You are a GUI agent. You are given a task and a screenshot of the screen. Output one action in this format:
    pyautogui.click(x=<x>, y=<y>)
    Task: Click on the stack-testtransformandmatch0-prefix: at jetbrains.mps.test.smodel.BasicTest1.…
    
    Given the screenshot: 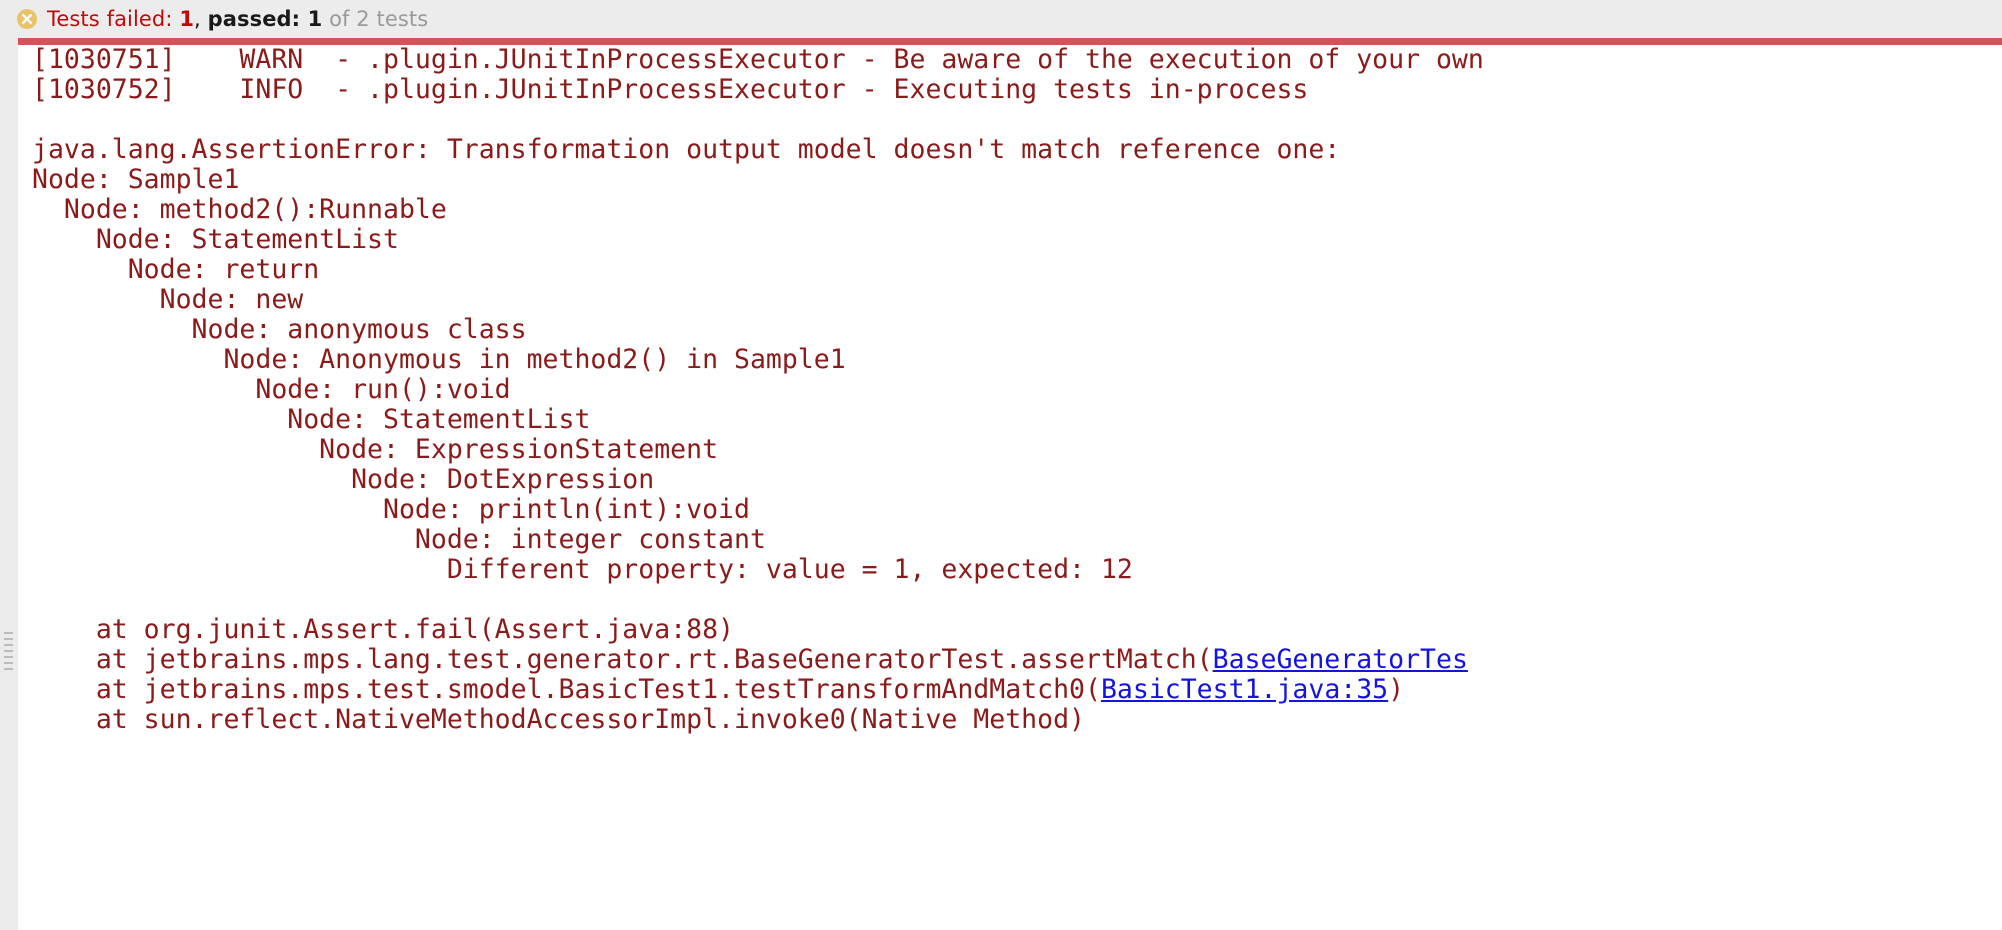 What is the action you would take?
    pyautogui.click(x=566, y=689)
    